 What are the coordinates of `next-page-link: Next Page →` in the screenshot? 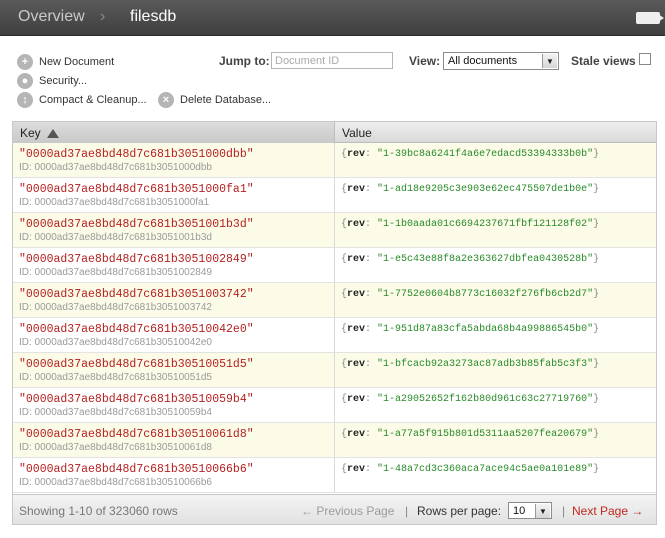 It's located at (607, 511).